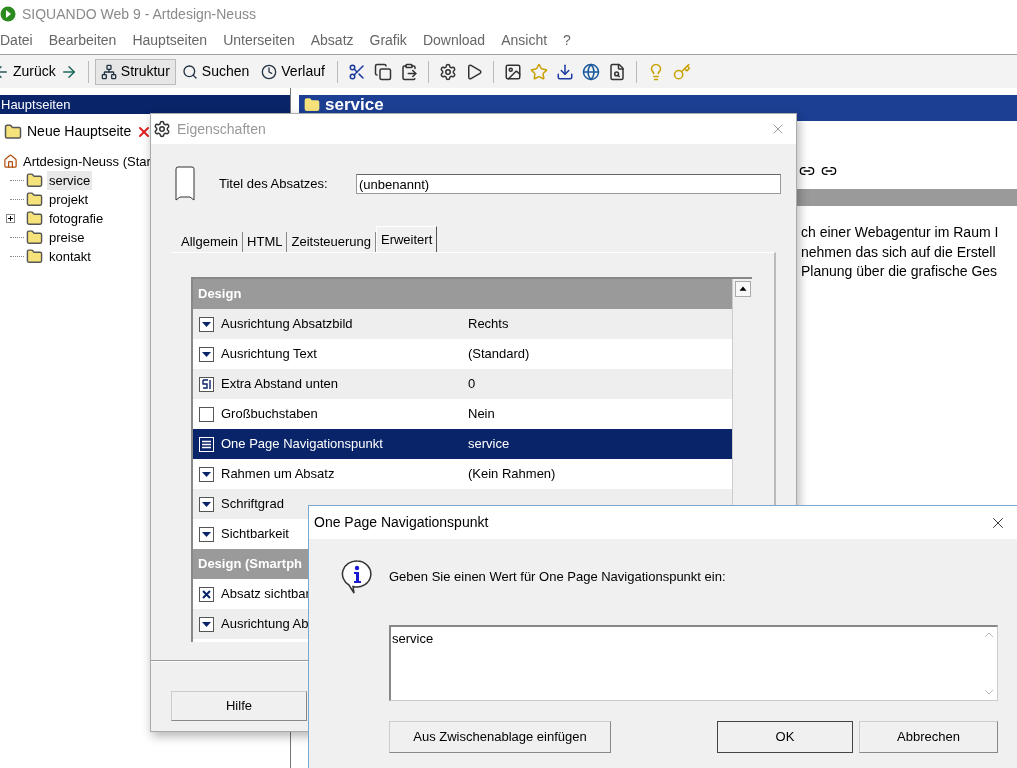  Describe the element at coordinates (280, 384) in the screenshot. I see `property-name: Extra Abstand unten` at that location.